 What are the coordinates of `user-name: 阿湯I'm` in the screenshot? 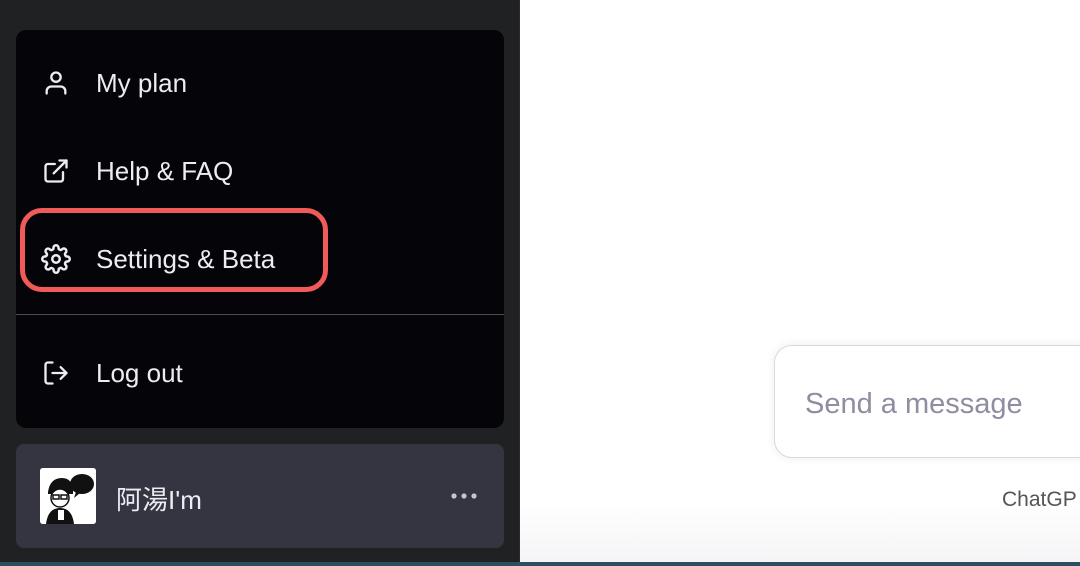 It's located at (159, 500).